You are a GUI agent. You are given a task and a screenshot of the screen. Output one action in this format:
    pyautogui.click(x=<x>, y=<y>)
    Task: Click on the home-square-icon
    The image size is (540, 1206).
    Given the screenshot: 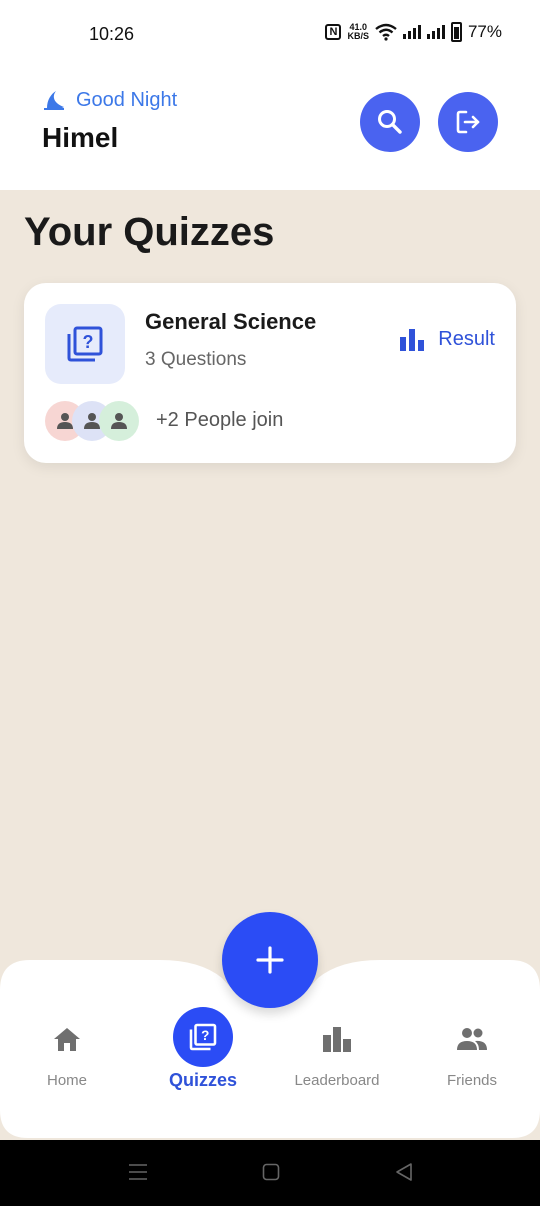 What is the action you would take?
    pyautogui.click(x=271, y=1172)
    